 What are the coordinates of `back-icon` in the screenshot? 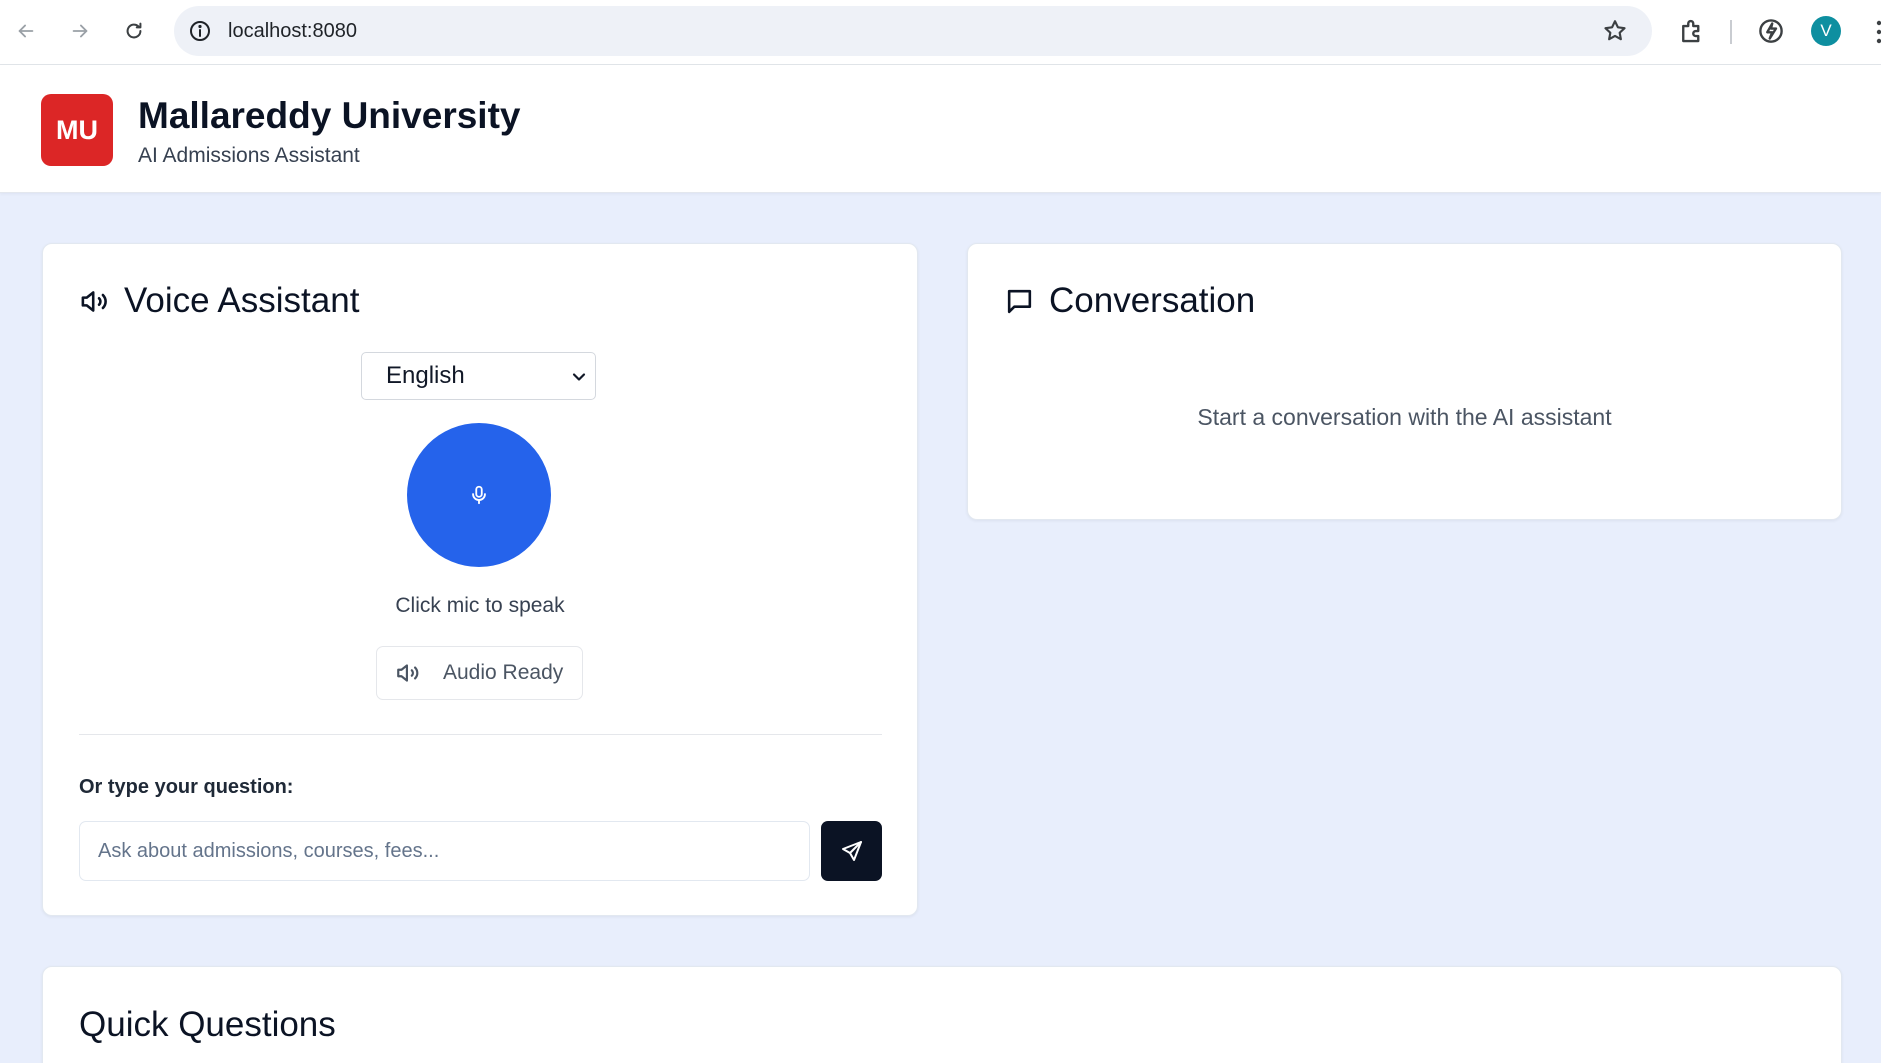 It's located at (26, 31).